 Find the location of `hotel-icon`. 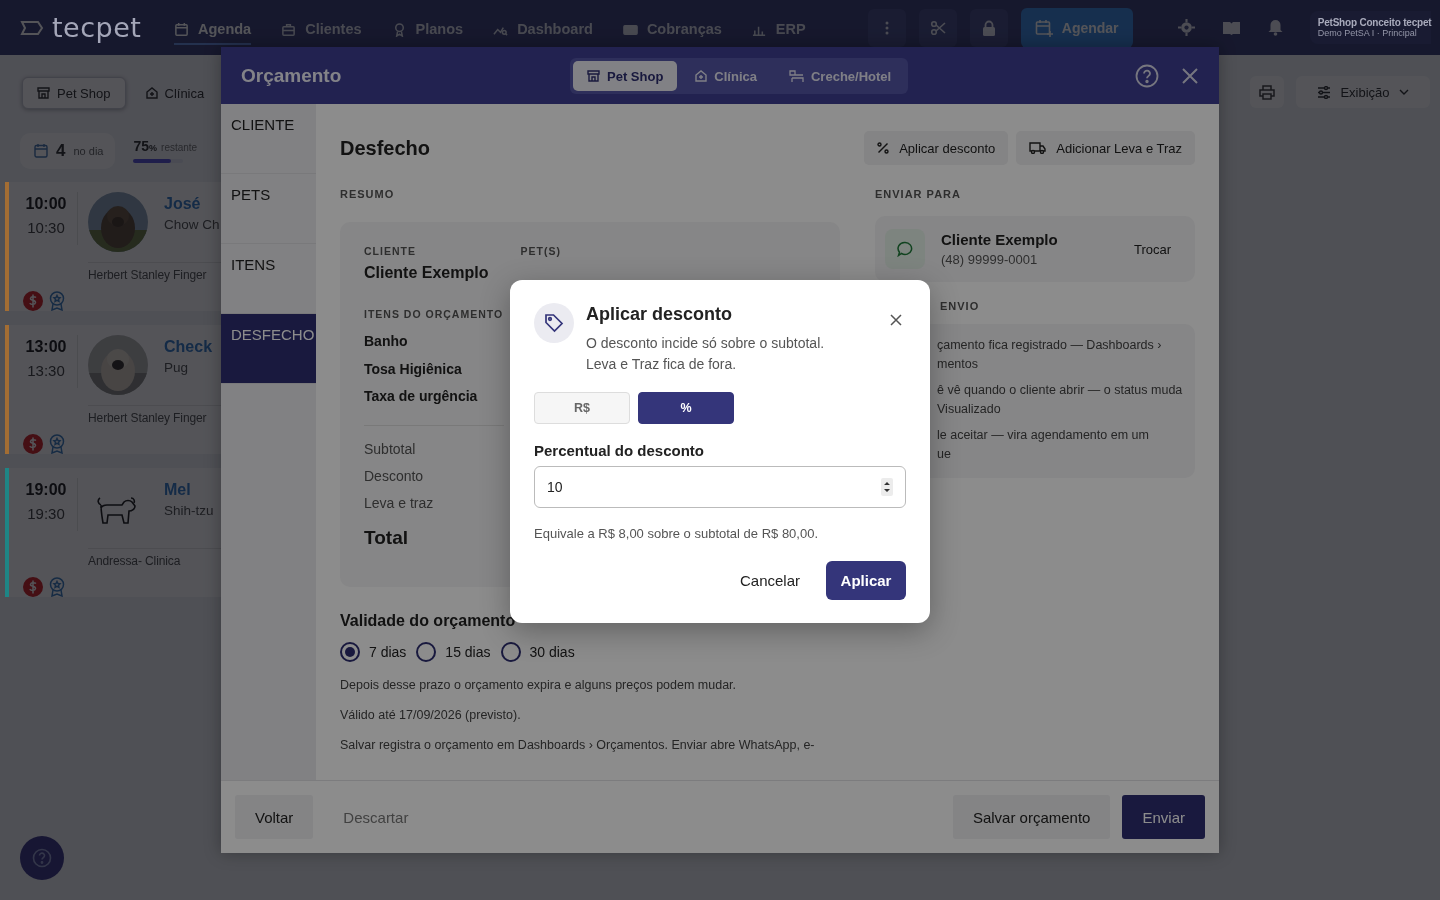

hotel-icon is located at coordinates (796, 76).